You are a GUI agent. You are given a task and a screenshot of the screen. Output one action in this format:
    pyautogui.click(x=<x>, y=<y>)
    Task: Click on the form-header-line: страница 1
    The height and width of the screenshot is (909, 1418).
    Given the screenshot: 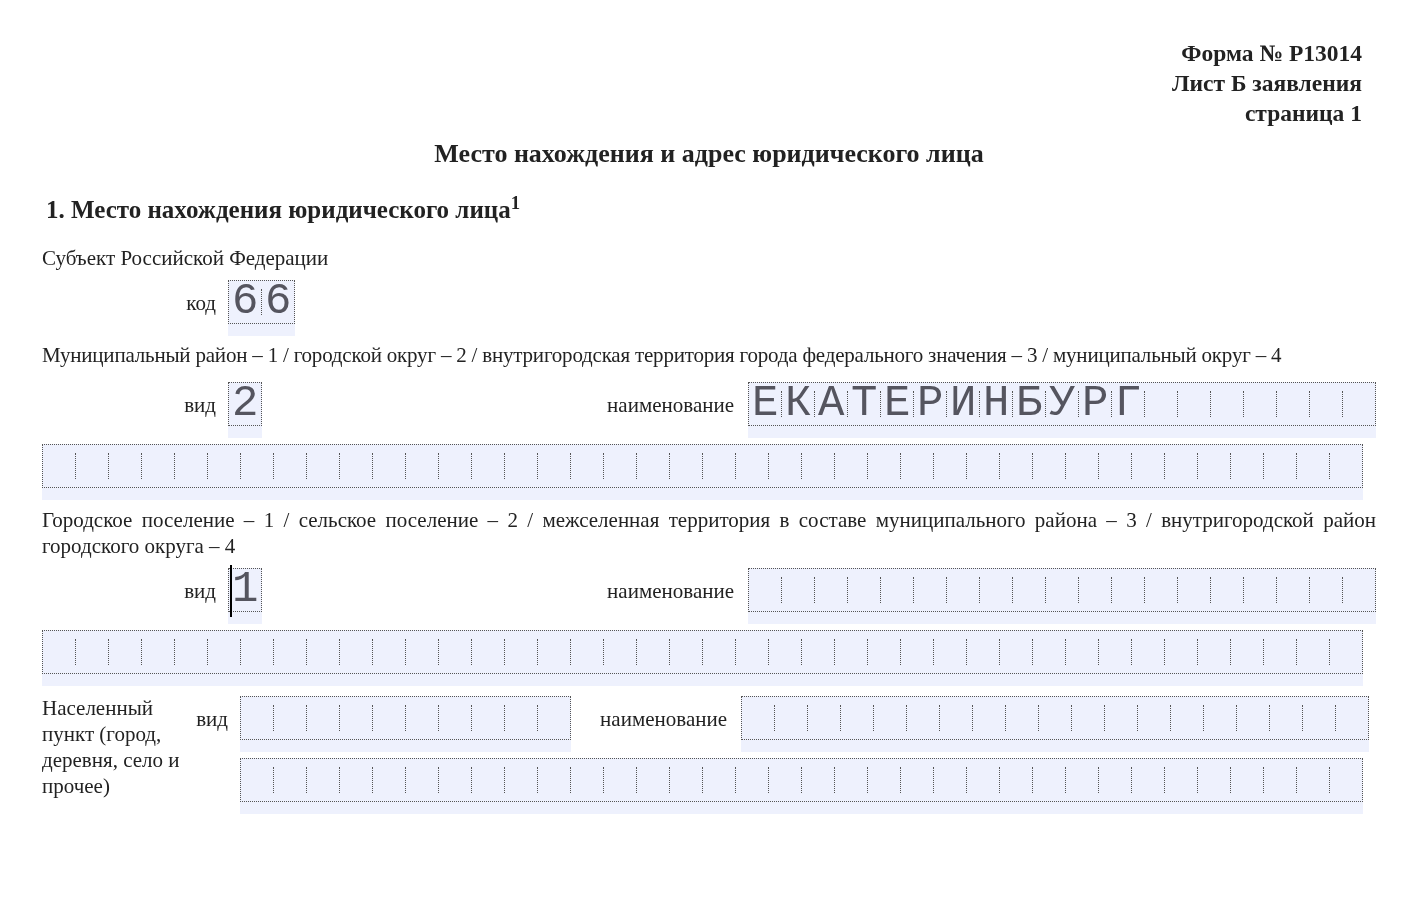 What is the action you would take?
    pyautogui.click(x=1303, y=113)
    